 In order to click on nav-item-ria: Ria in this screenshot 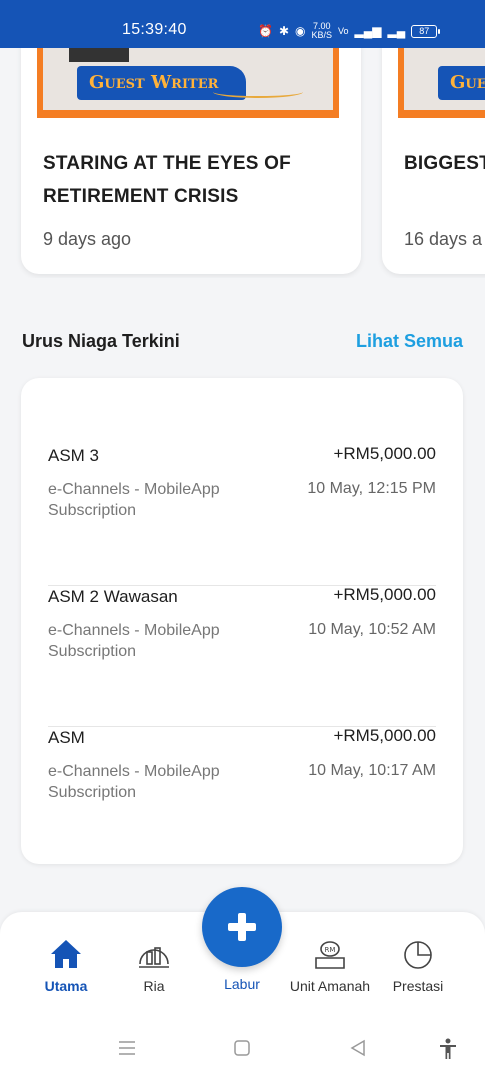, I will do `click(154, 963)`.